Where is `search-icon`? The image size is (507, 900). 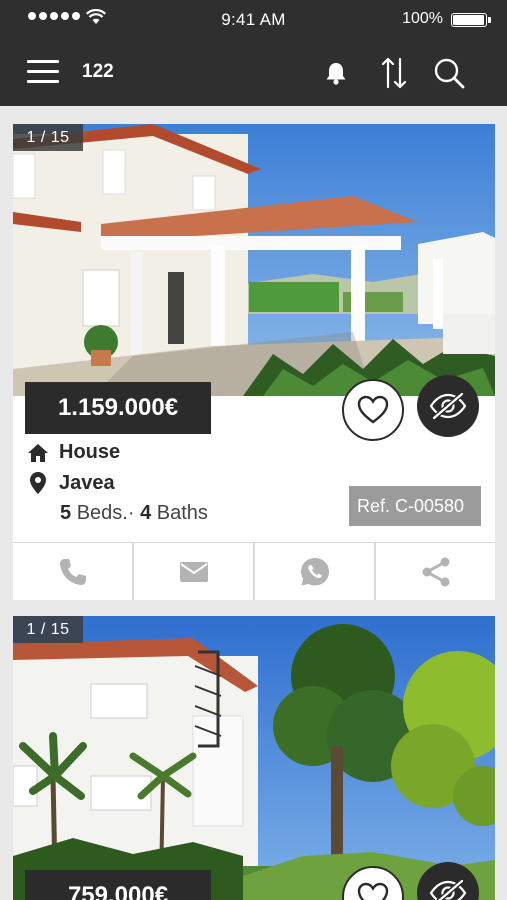
search-icon is located at coordinates (449, 73).